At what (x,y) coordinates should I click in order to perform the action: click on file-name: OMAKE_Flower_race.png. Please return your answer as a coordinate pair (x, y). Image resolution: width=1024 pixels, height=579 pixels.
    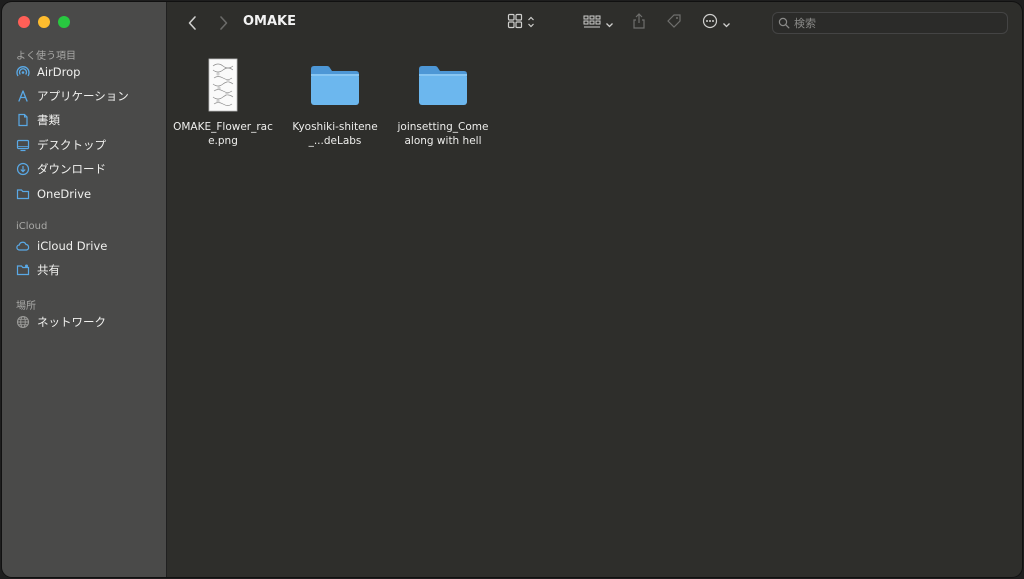
    Looking at the image, I should click on (223, 134).